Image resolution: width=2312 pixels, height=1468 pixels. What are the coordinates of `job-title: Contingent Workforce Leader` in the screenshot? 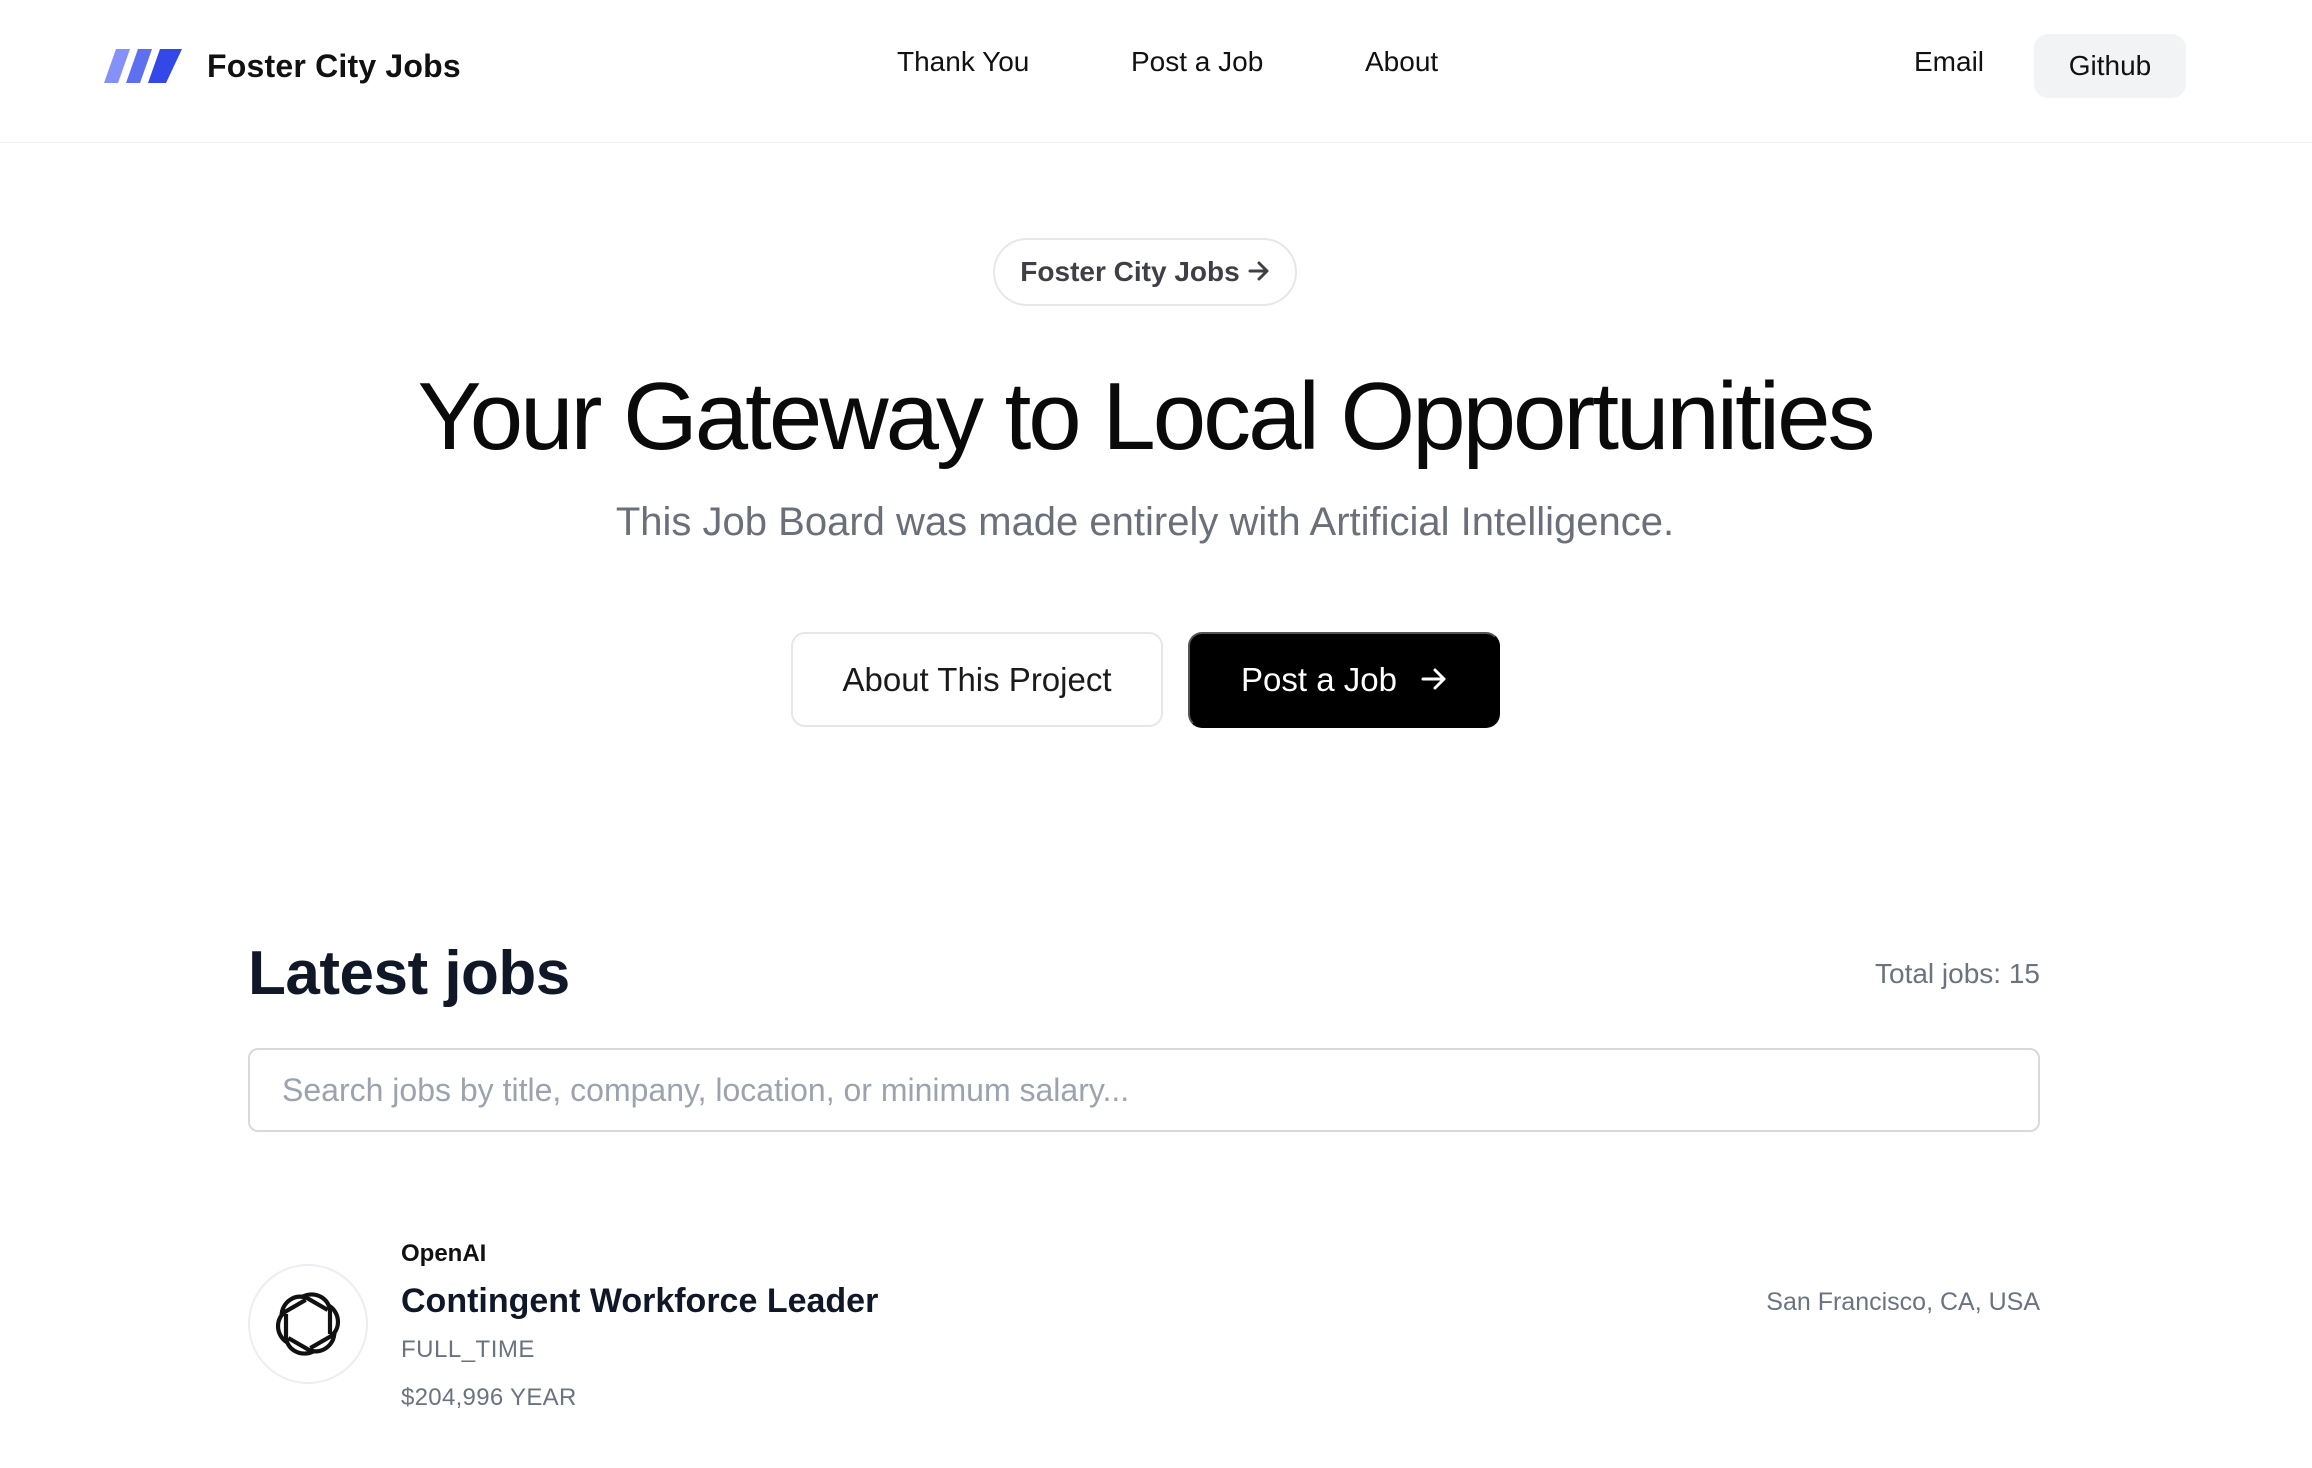 It's located at (640, 1301).